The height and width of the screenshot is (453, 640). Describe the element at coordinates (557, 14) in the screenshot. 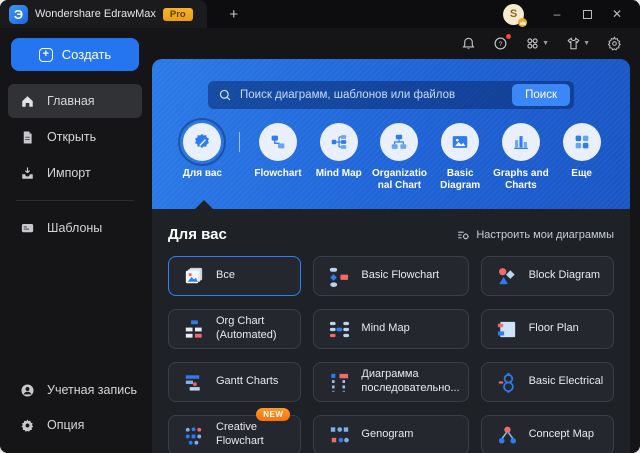

I see `minimize-button: –` at that location.